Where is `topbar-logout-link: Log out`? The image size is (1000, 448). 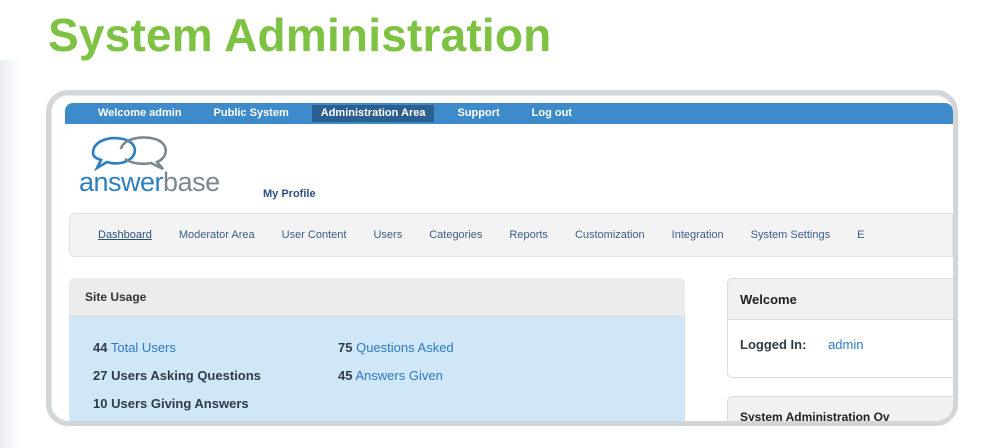
topbar-logout-link: Log out is located at coordinates (552, 113).